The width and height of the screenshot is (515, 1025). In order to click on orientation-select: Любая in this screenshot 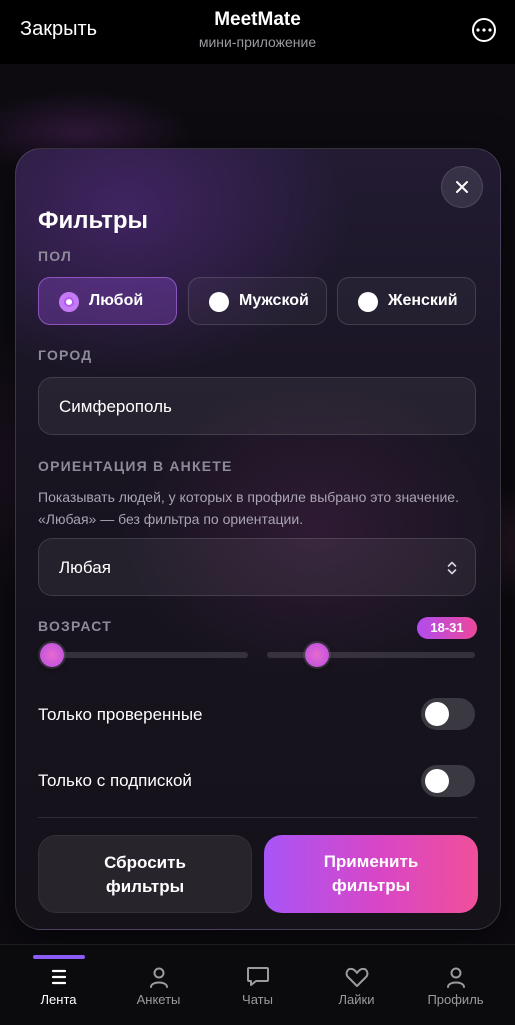, I will do `click(257, 567)`.